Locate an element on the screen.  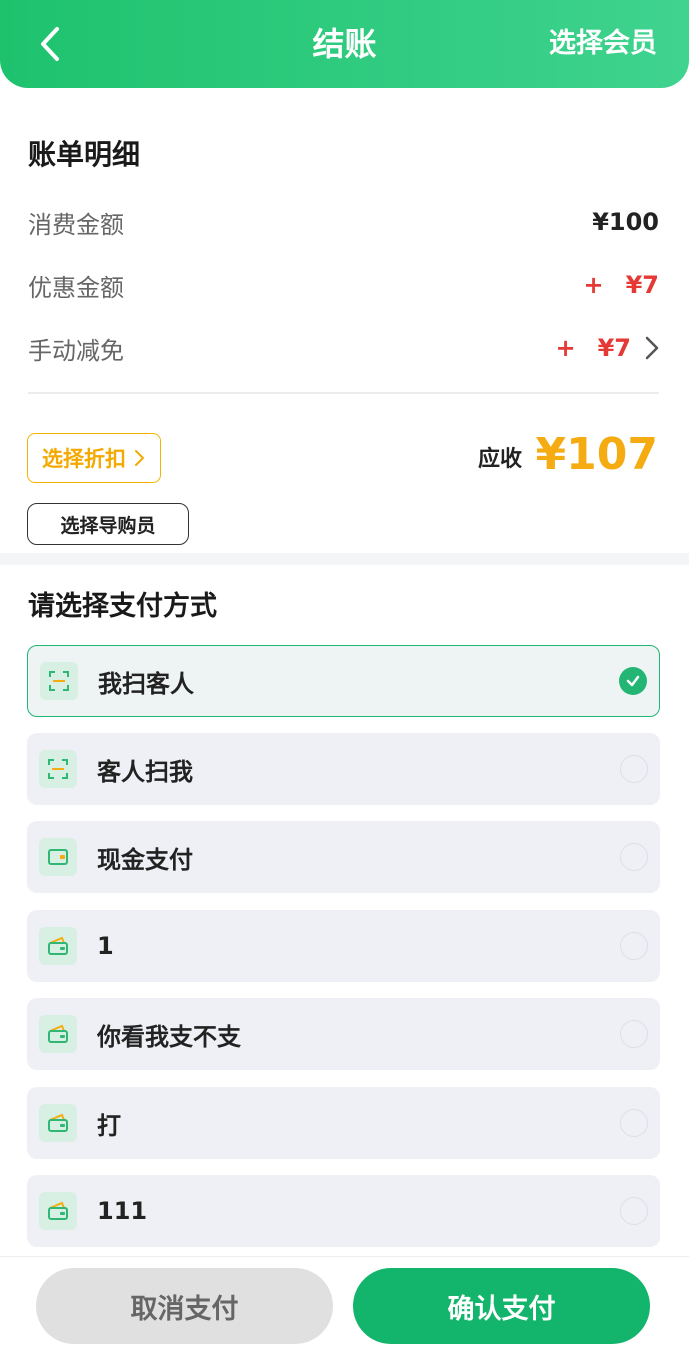
bill-row-label: 消费金额 is located at coordinates (76, 224).